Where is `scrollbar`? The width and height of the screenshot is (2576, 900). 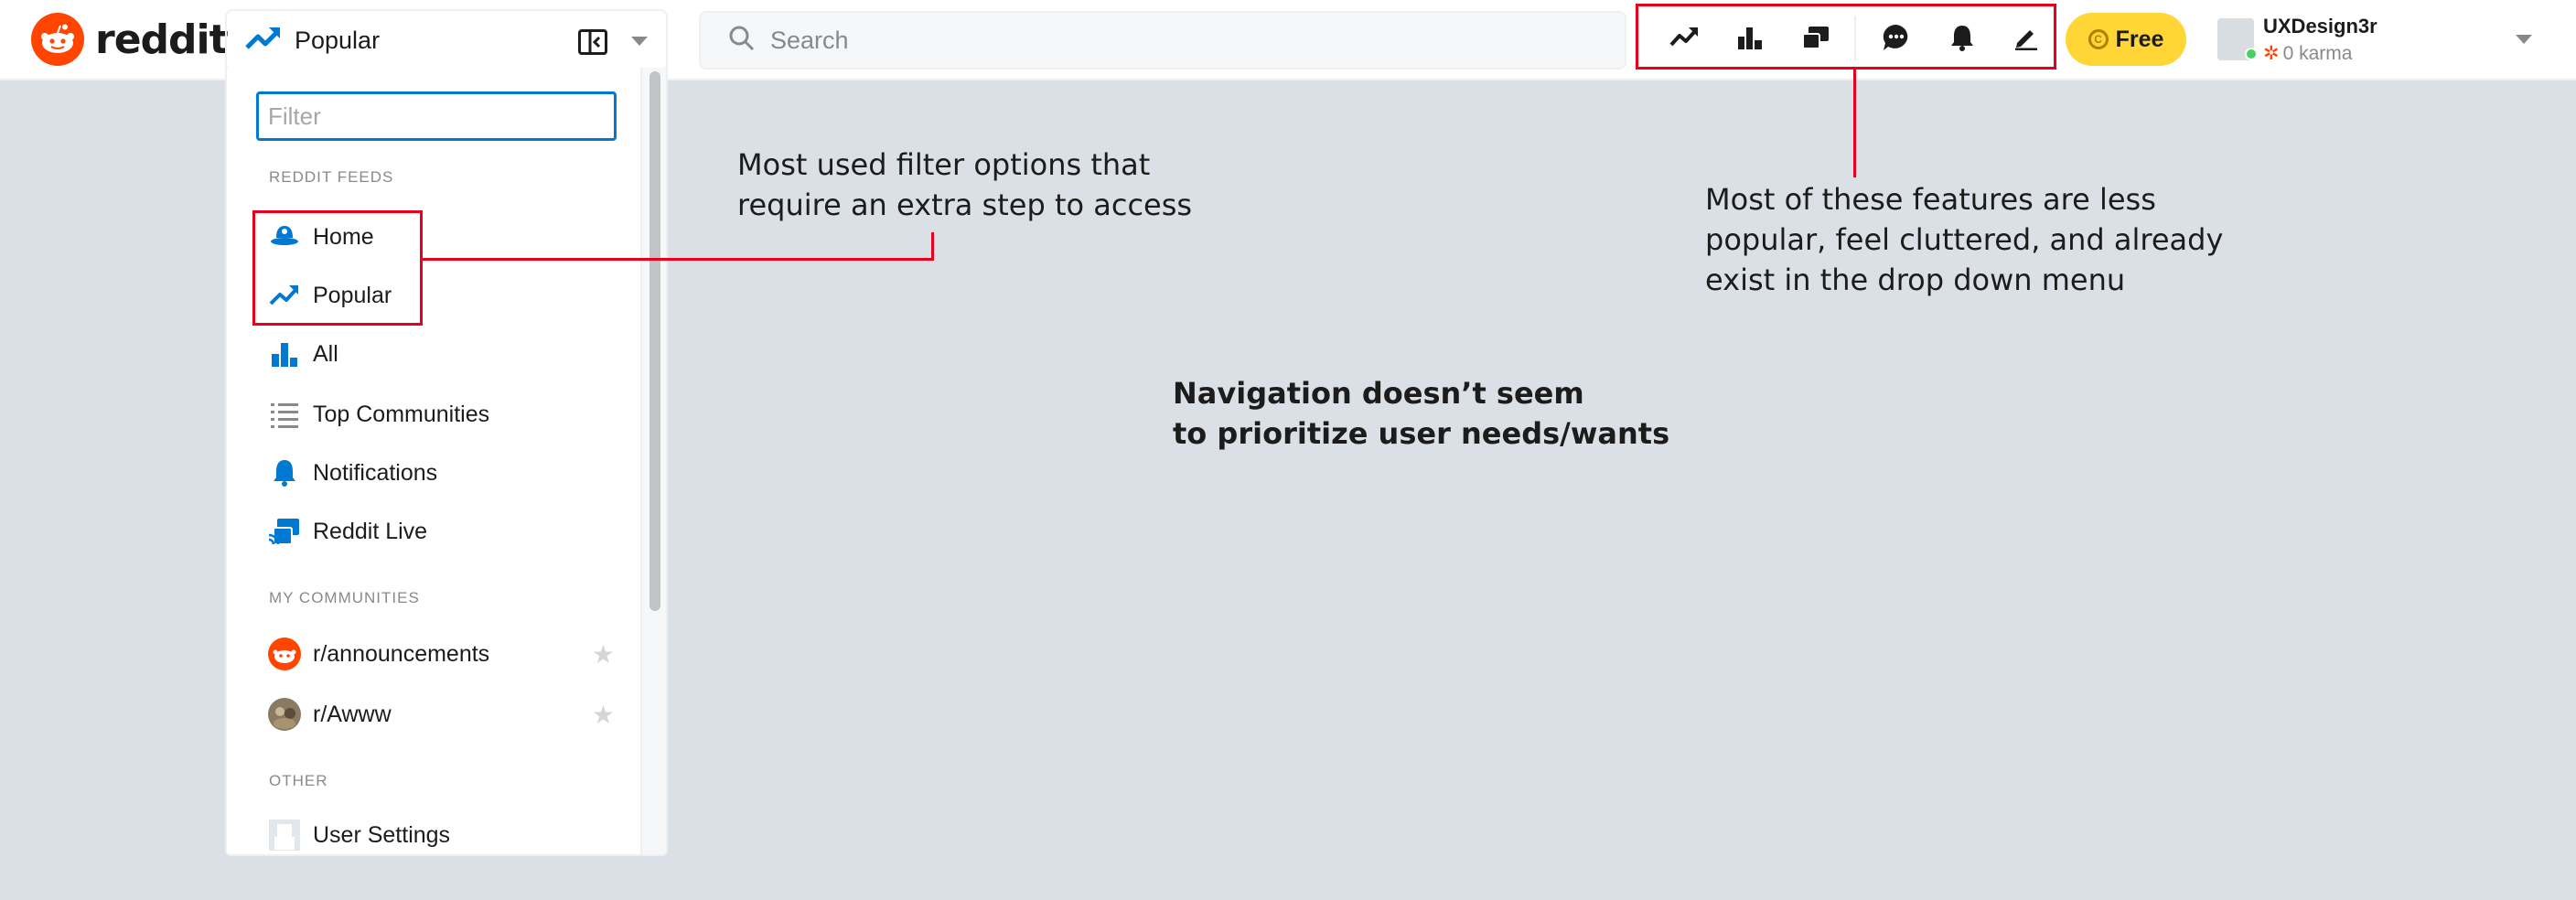 scrollbar is located at coordinates (653, 461).